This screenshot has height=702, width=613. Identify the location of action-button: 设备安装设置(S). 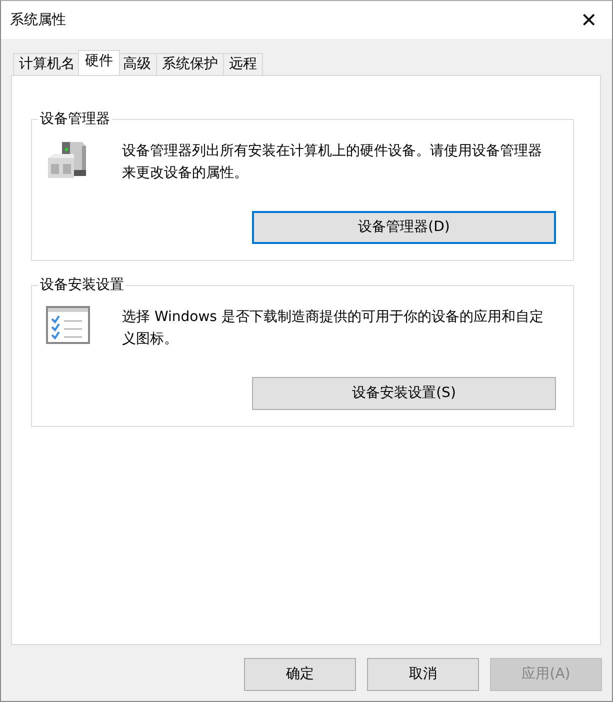
(404, 393).